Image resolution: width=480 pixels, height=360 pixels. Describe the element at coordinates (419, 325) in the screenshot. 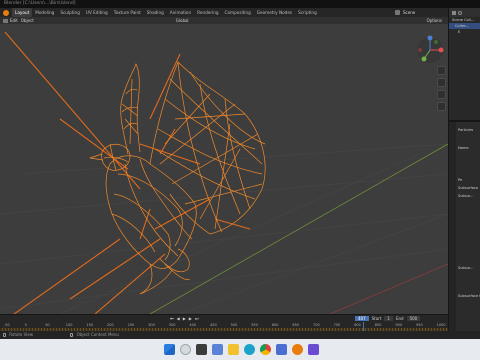

I see `timeline-tick: 950` at that location.